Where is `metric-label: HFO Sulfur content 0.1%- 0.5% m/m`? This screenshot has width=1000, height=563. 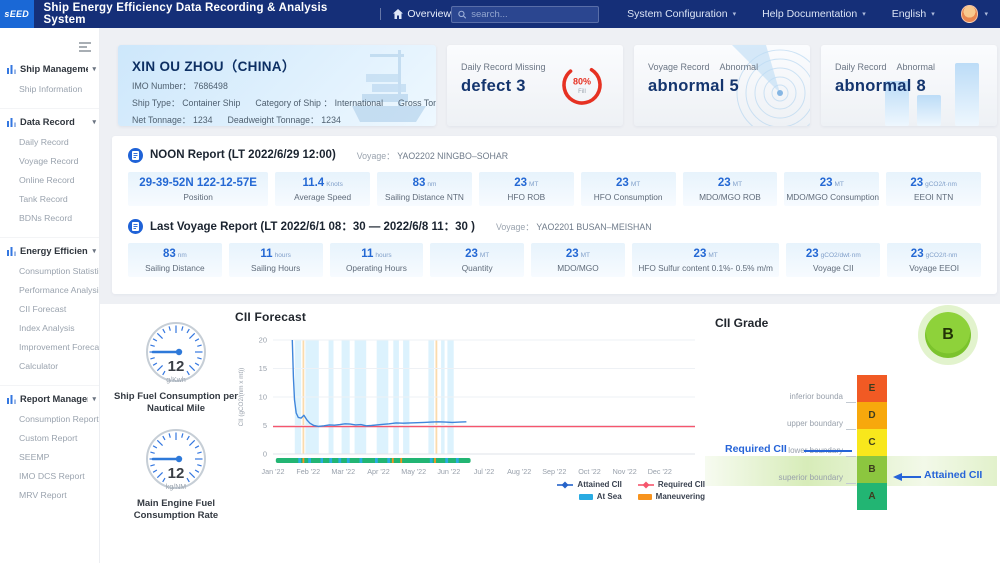 metric-label: HFO Sulfur content 0.1%- 0.5% m/m is located at coordinates (705, 268).